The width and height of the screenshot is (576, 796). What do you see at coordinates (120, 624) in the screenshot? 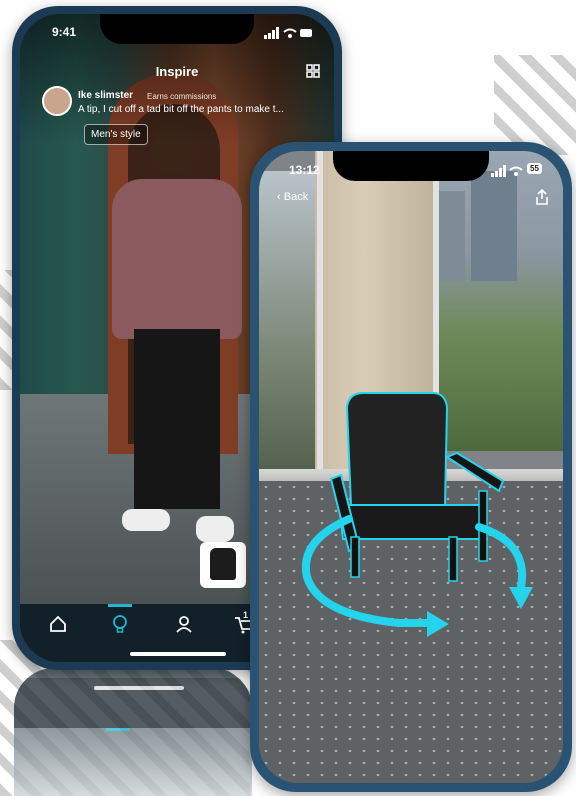
I see `lightbulb-icon` at bounding box center [120, 624].